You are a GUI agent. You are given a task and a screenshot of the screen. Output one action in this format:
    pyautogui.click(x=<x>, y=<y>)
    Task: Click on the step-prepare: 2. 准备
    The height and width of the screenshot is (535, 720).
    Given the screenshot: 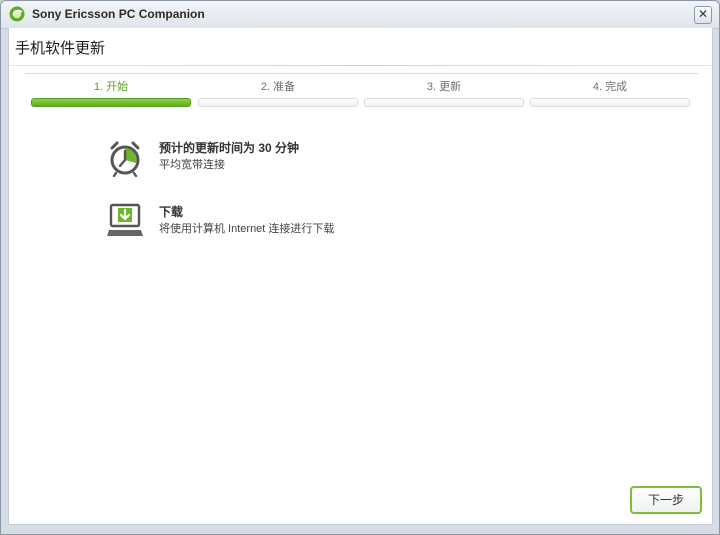 What is the action you would take?
    pyautogui.click(x=278, y=92)
    